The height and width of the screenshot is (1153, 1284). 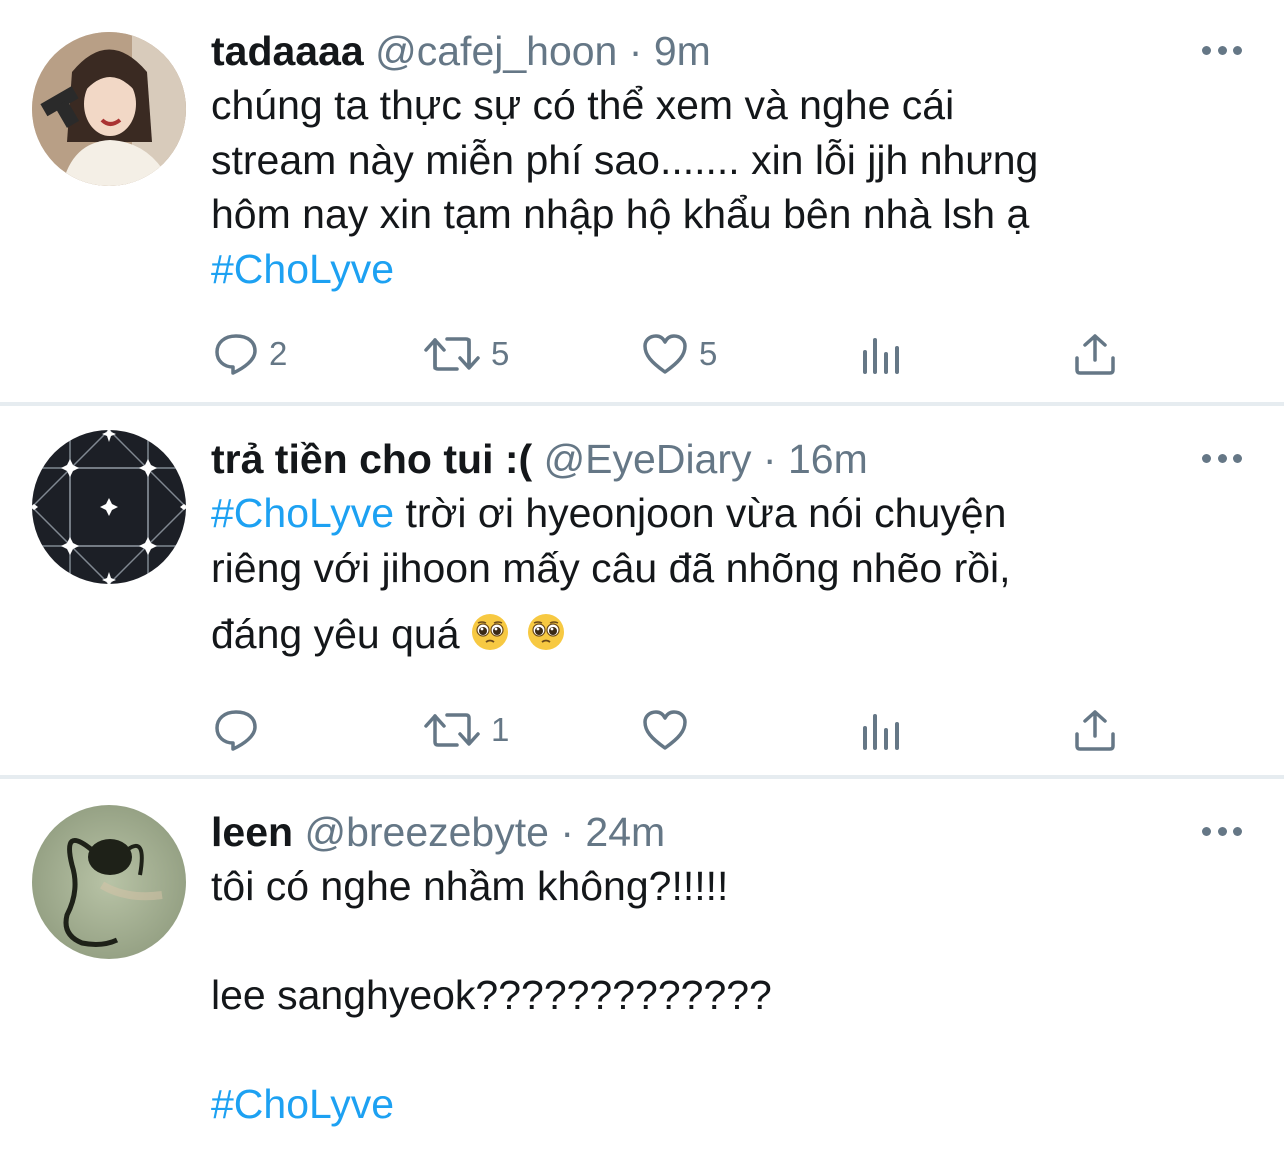 I want to click on text-line: tôi có nghe nhầm không?!!!!!, so click(x=470, y=886).